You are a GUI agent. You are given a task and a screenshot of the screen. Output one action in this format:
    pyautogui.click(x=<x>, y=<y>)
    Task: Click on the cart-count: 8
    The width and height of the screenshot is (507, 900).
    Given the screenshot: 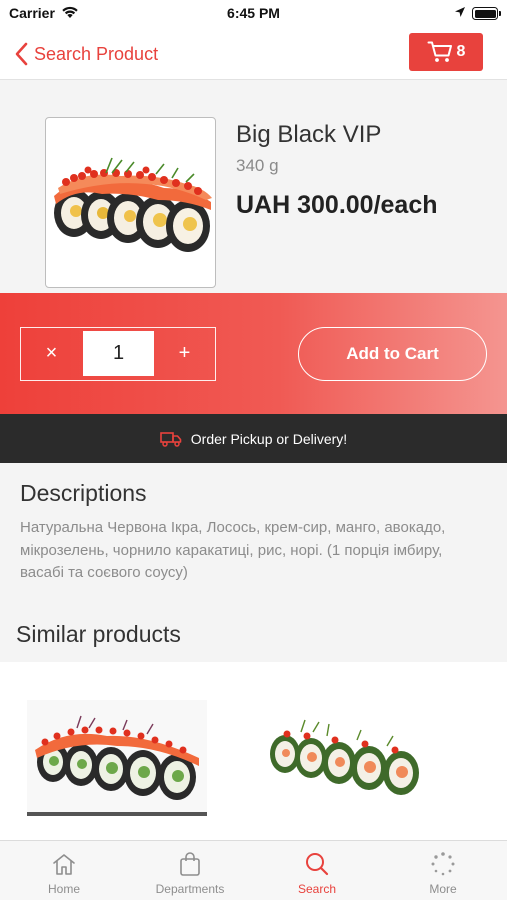 What is the action you would take?
    pyautogui.click(x=461, y=51)
    